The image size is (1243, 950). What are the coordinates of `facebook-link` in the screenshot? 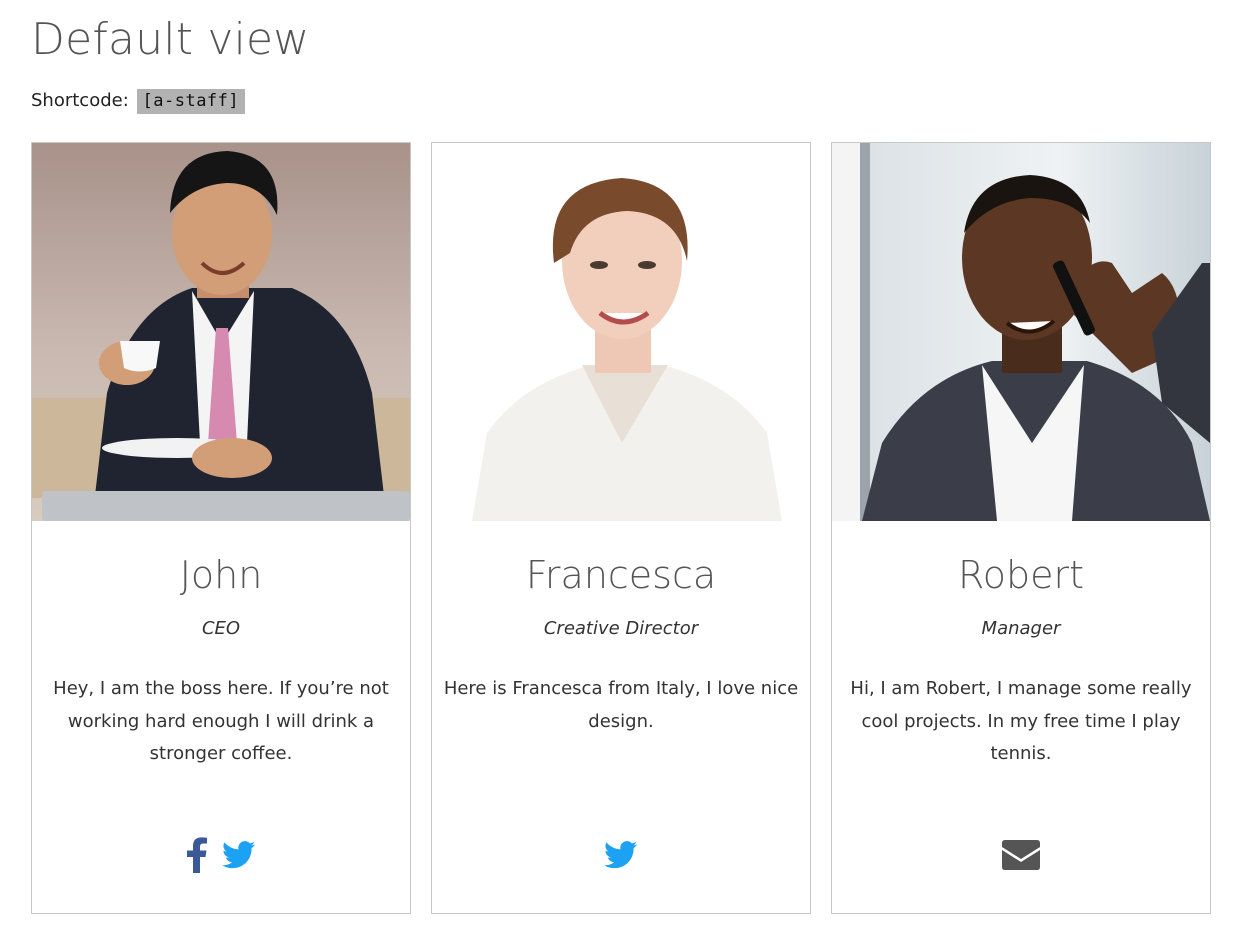 It's located at (197, 855).